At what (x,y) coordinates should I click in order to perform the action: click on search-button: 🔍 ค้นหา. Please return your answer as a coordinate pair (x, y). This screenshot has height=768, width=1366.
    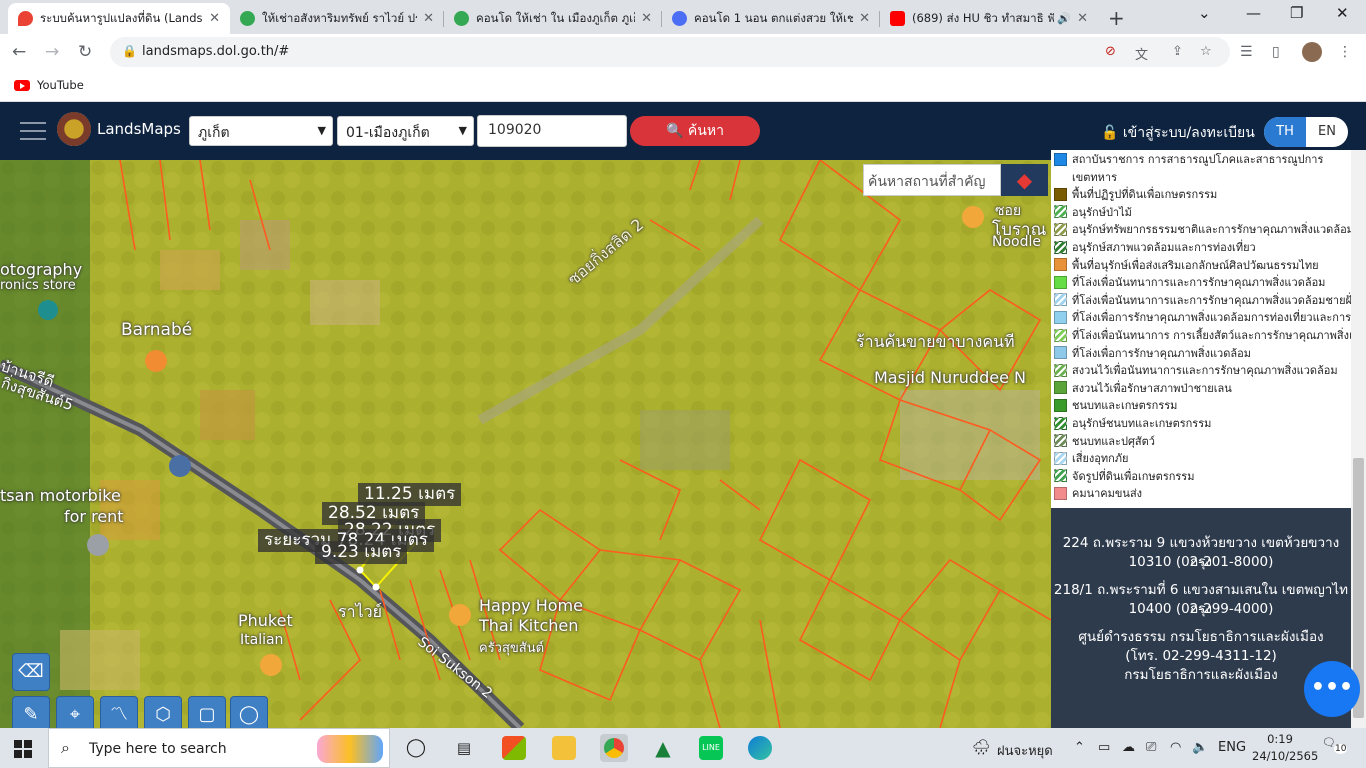
    Looking at the image, I should click on (695, 131).